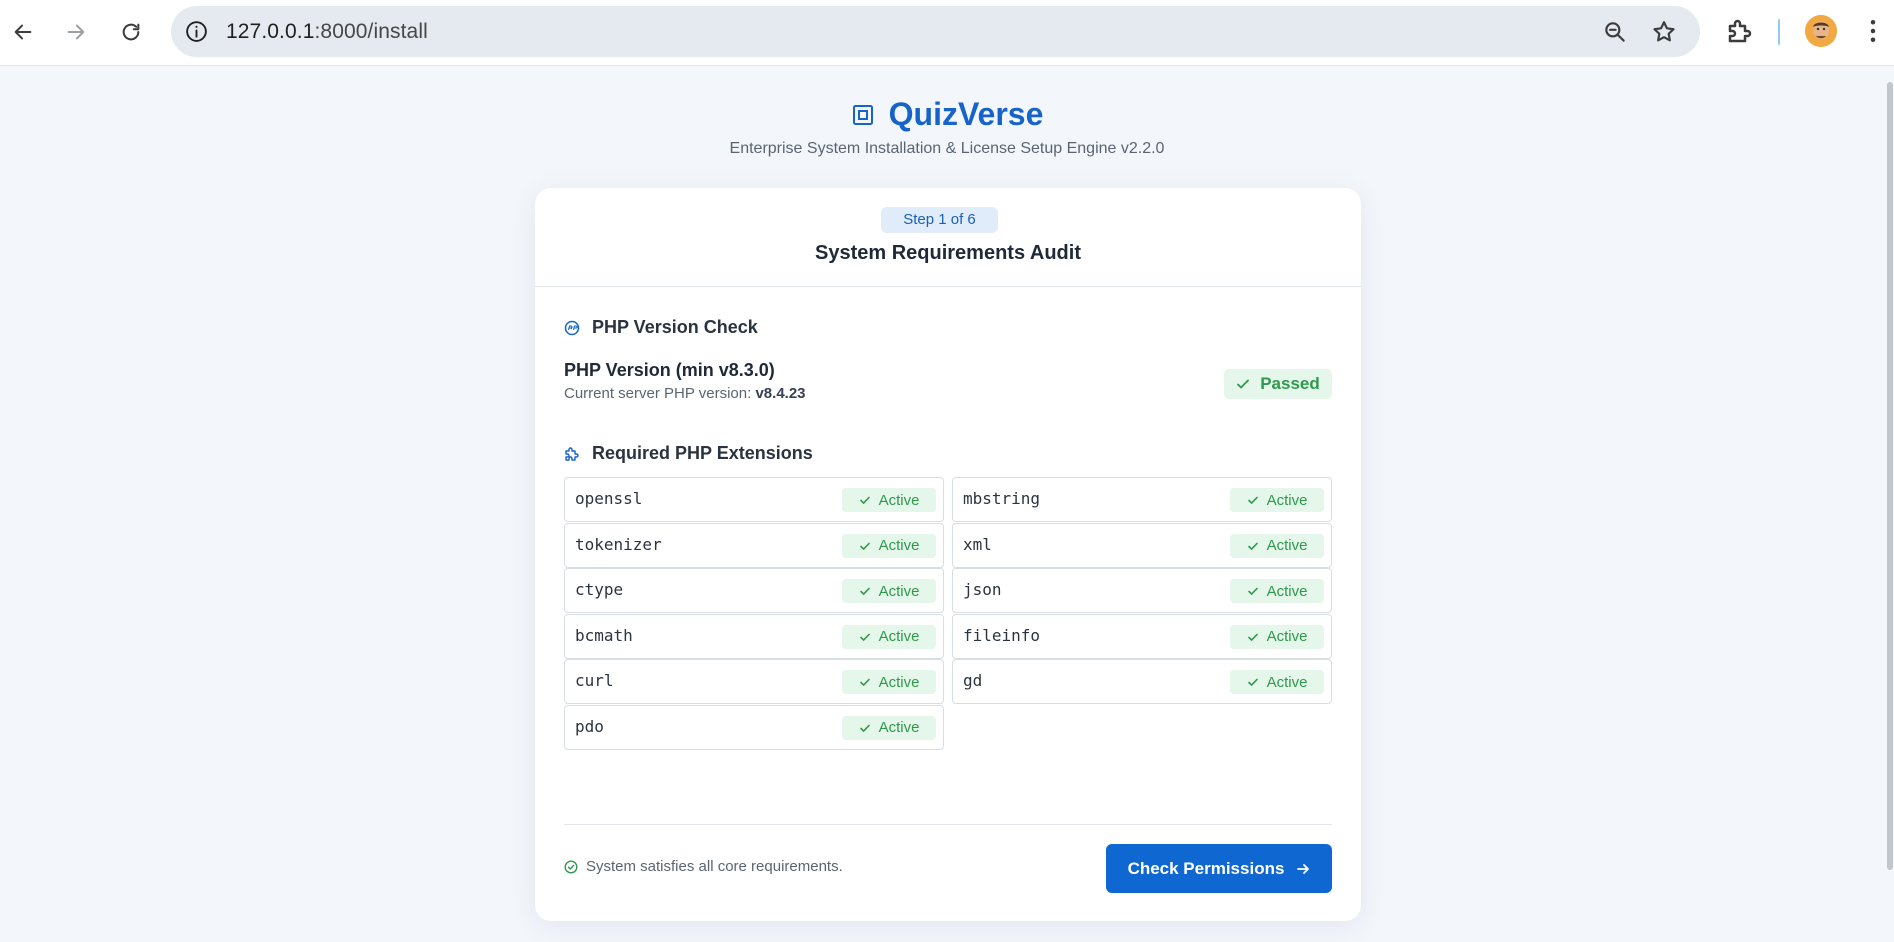  Describe the element at coordinates (977, 544) in the screenshot. I see `extension-name: xml` at that location.